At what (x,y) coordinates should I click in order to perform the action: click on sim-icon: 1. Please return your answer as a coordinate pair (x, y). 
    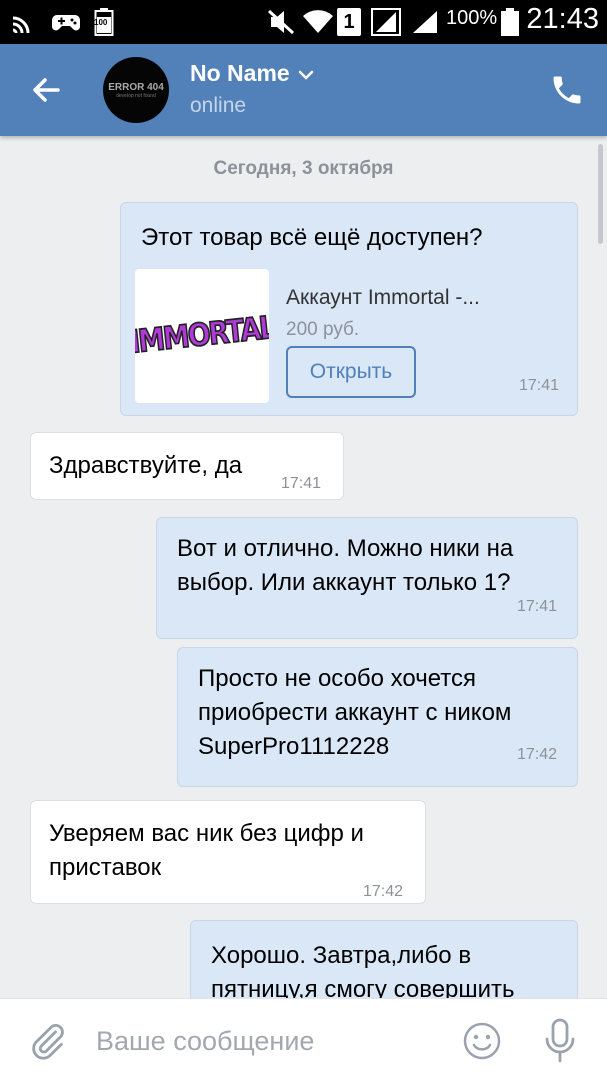
    Looking at the image, I should click on (349, 22).